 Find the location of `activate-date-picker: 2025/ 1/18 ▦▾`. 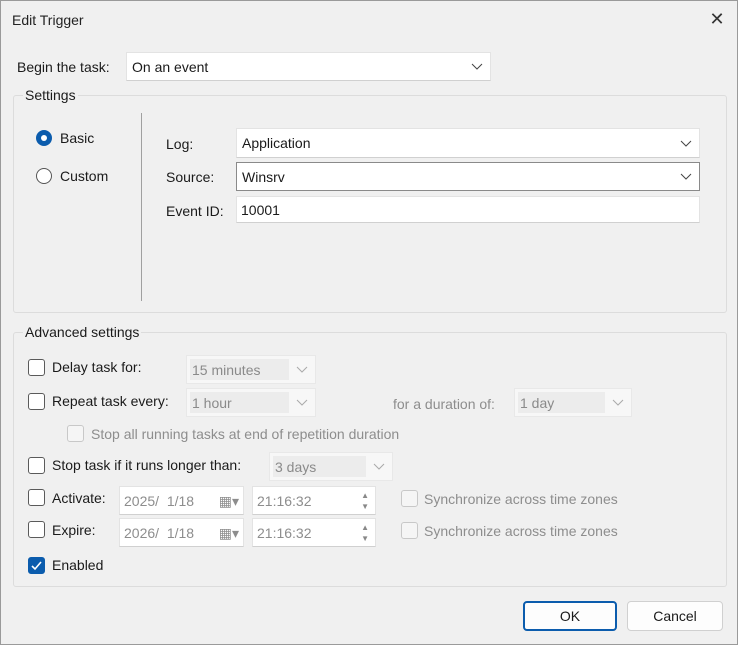

activate-date-picker: 2025/ 1/18 ▦▾ is located at coordinates (181, 500).